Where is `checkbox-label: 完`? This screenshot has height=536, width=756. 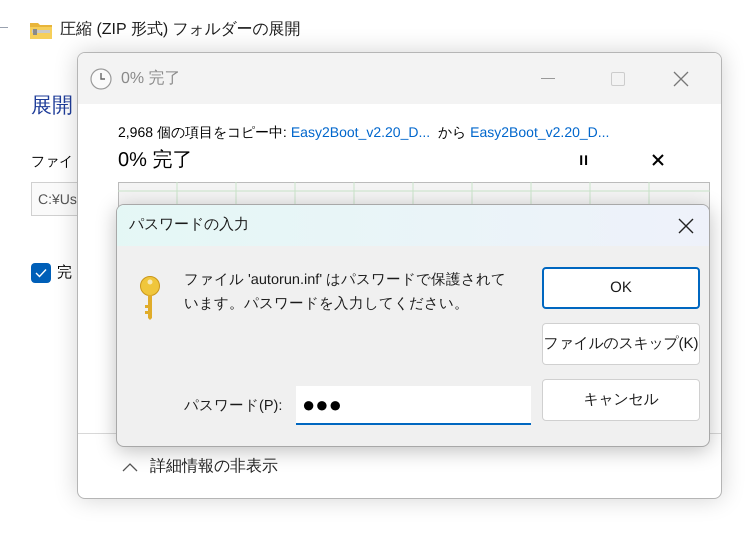 checkbox-label: 完 is located at coordinates (64, 273).